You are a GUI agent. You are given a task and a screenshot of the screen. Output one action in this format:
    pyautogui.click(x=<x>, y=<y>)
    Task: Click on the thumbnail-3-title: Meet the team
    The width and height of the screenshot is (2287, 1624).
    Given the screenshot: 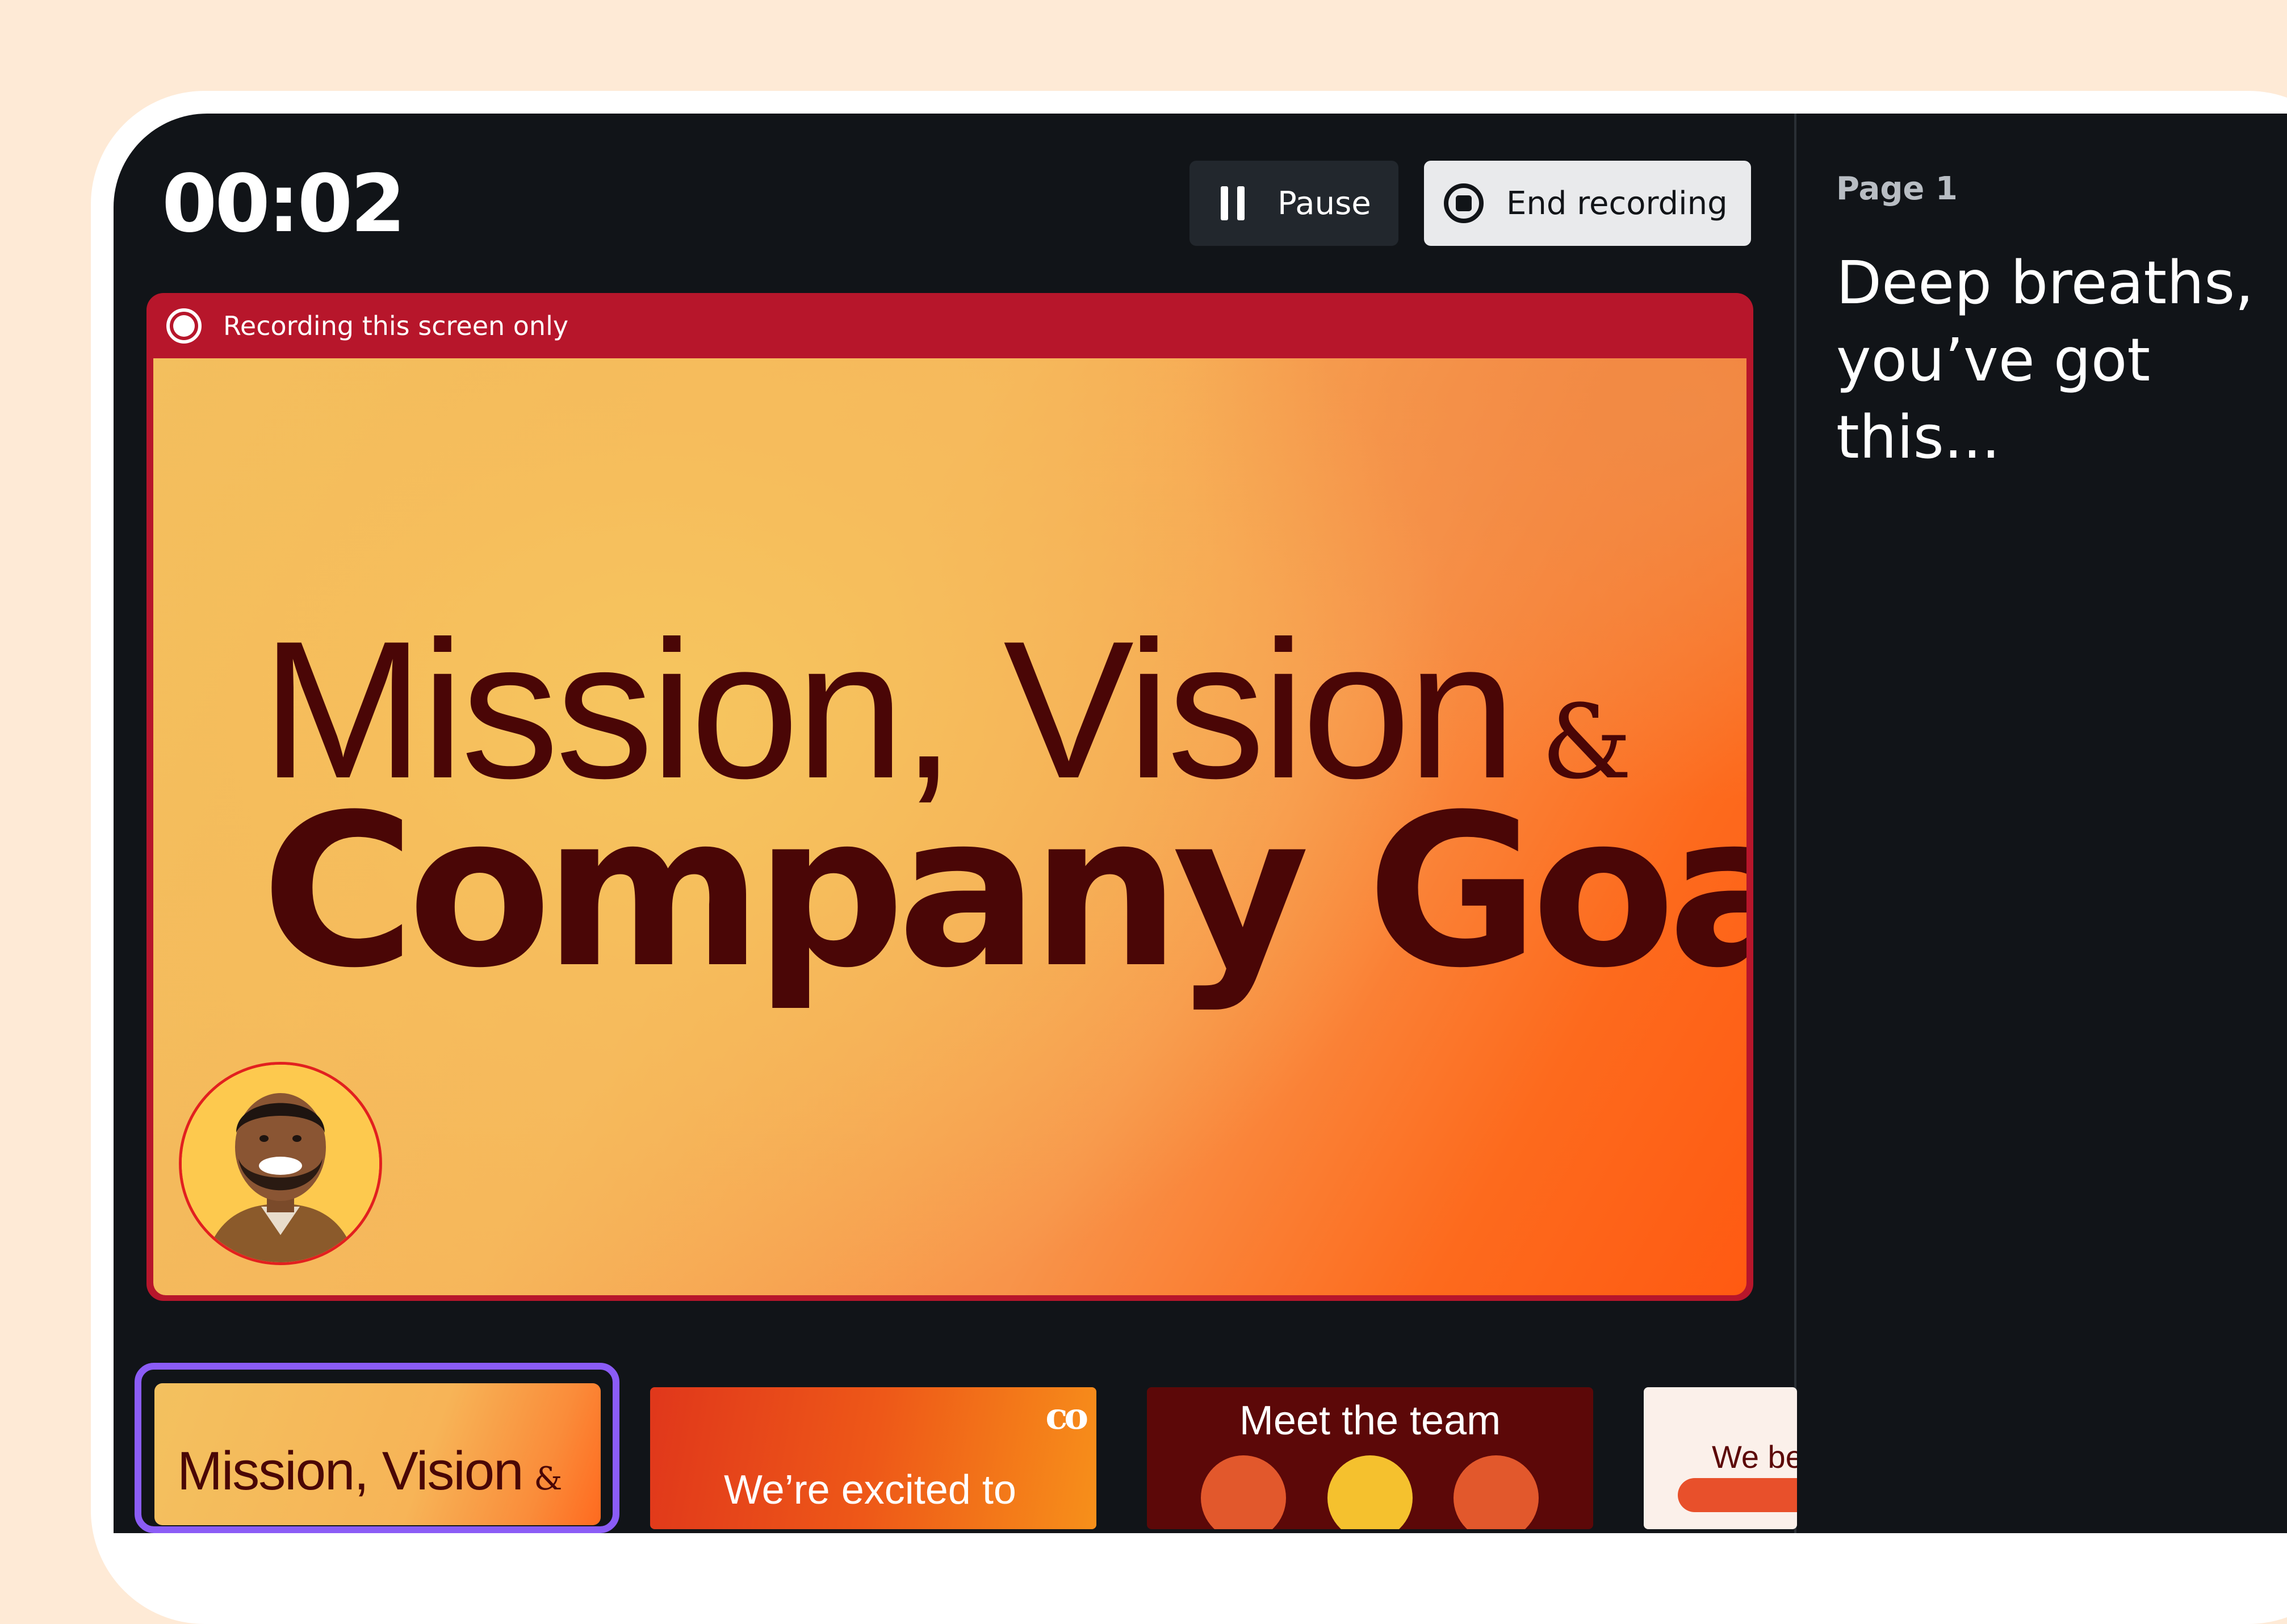 What is the action you would take?
    pyautogui.click(x=1370, y=1420)
    